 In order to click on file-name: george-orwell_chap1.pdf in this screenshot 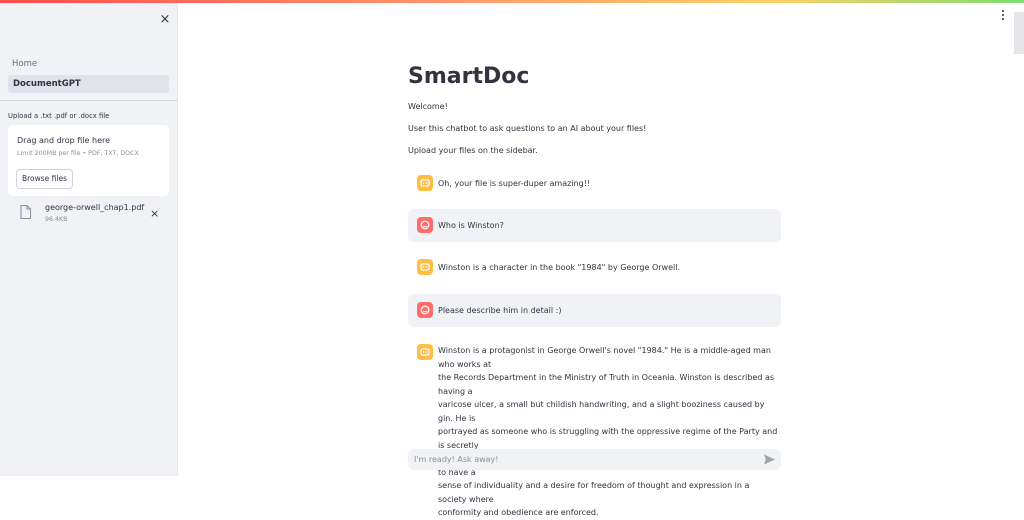, I will do `click(95, 207)`.